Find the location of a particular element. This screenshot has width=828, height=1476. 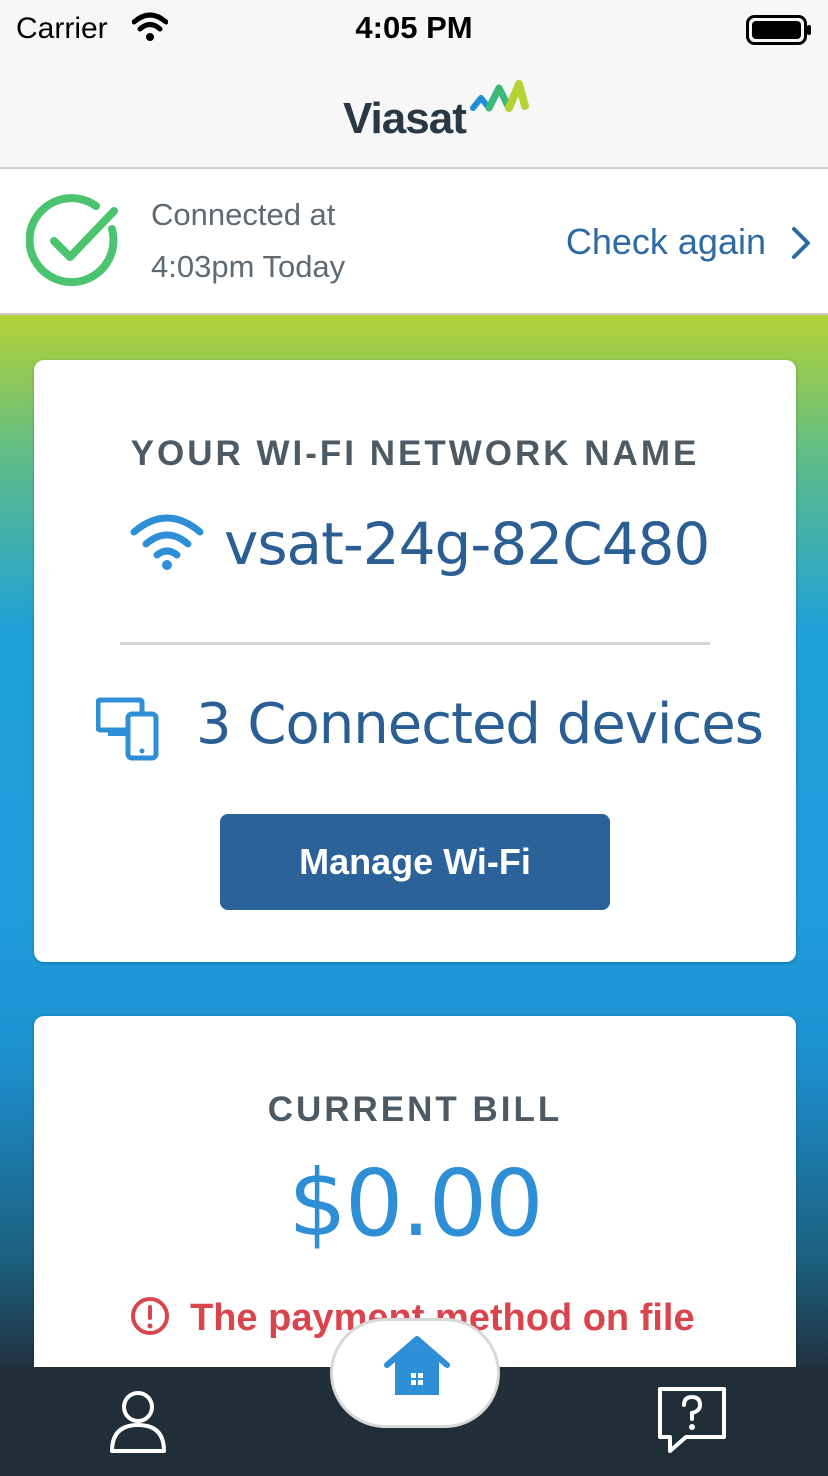

nav-bar: Viasat is located at coordinates (414, 113).